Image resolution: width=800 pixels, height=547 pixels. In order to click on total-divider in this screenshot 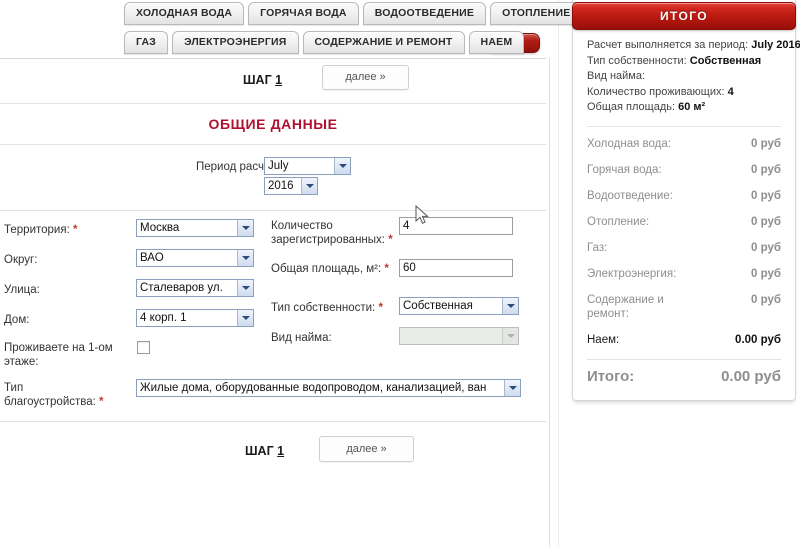, I will do `click(684, 359)`.